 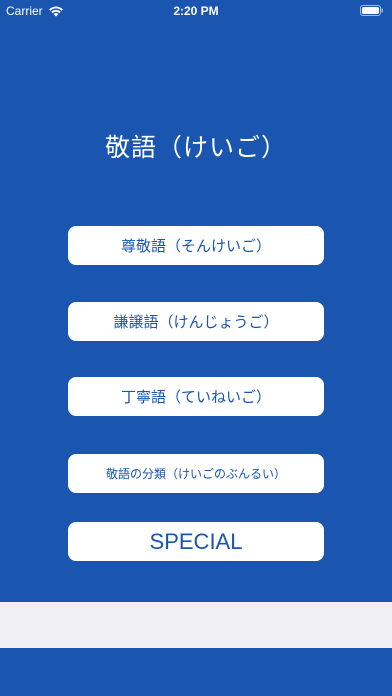 I want to click on battery-icon, so click(x=371, y=10).